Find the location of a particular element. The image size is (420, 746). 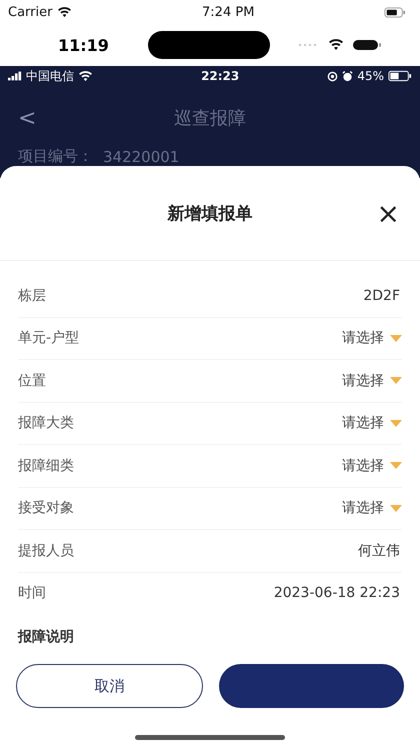

project-number: 34220001 is located at coordinates (141, 157).